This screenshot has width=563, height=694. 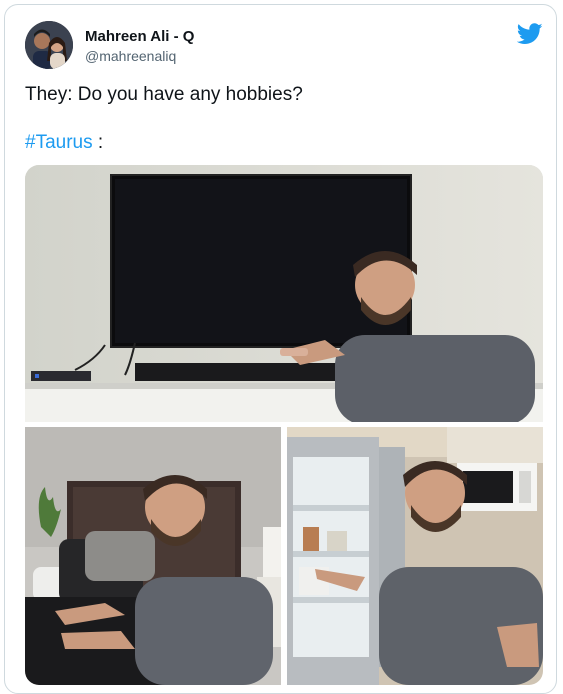 What do you see at coordinates (139, 36) in the screenshot?
I see `author-name: Mahreen Ali - Q` at bounding box center [139, 36].